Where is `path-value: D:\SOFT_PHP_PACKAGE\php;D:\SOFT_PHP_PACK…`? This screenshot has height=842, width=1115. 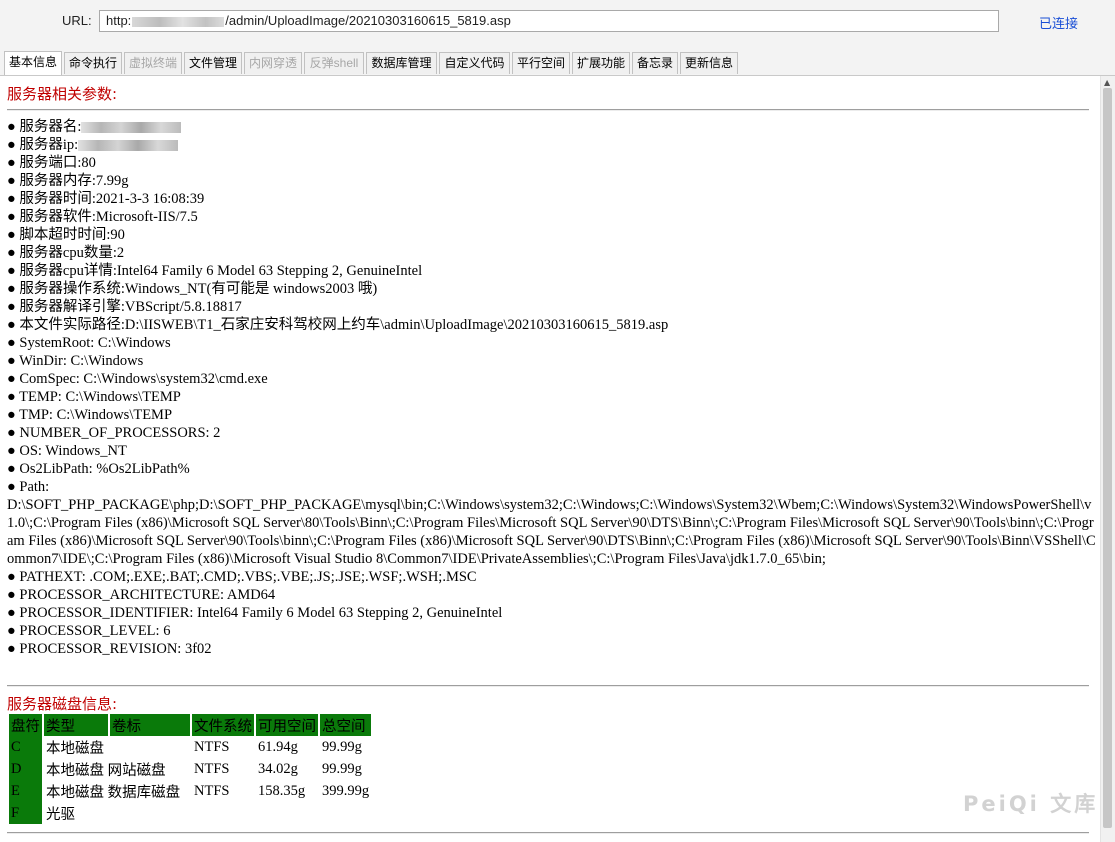 path-value: D:\SOFT_PHP_PACKAGE\php;D:\SOFT_PHP_PACK… is located at coordinates (551, 532).